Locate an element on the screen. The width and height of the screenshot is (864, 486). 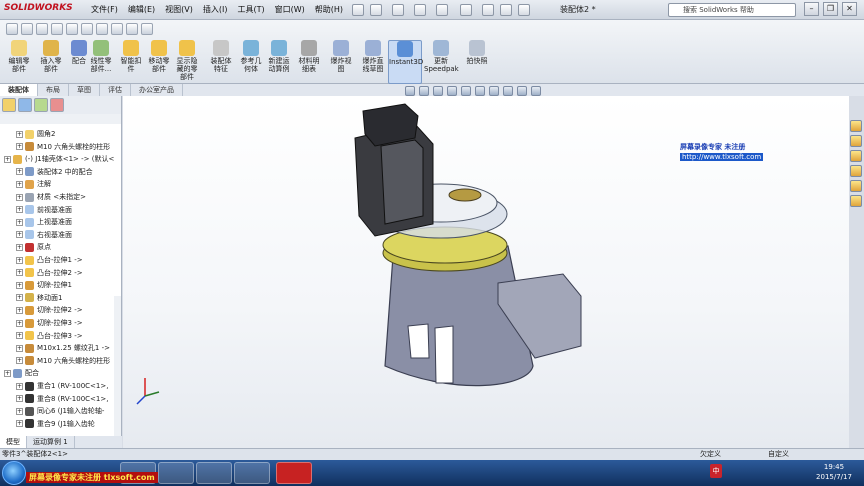
model-tab-1: 运动算例 1 is located at coordinates (51, 442).